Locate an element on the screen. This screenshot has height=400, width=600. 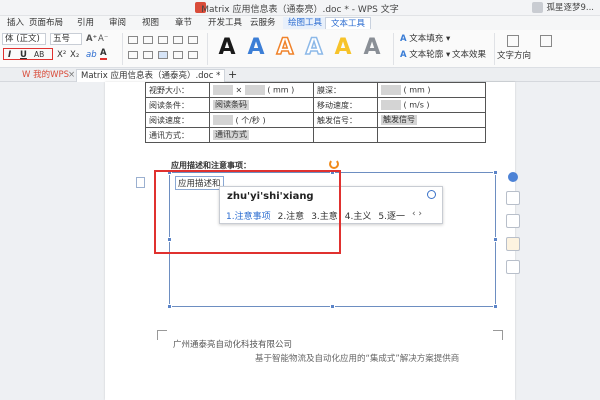
table-cell: 通讯方式： is located at coordinates (177, 135).